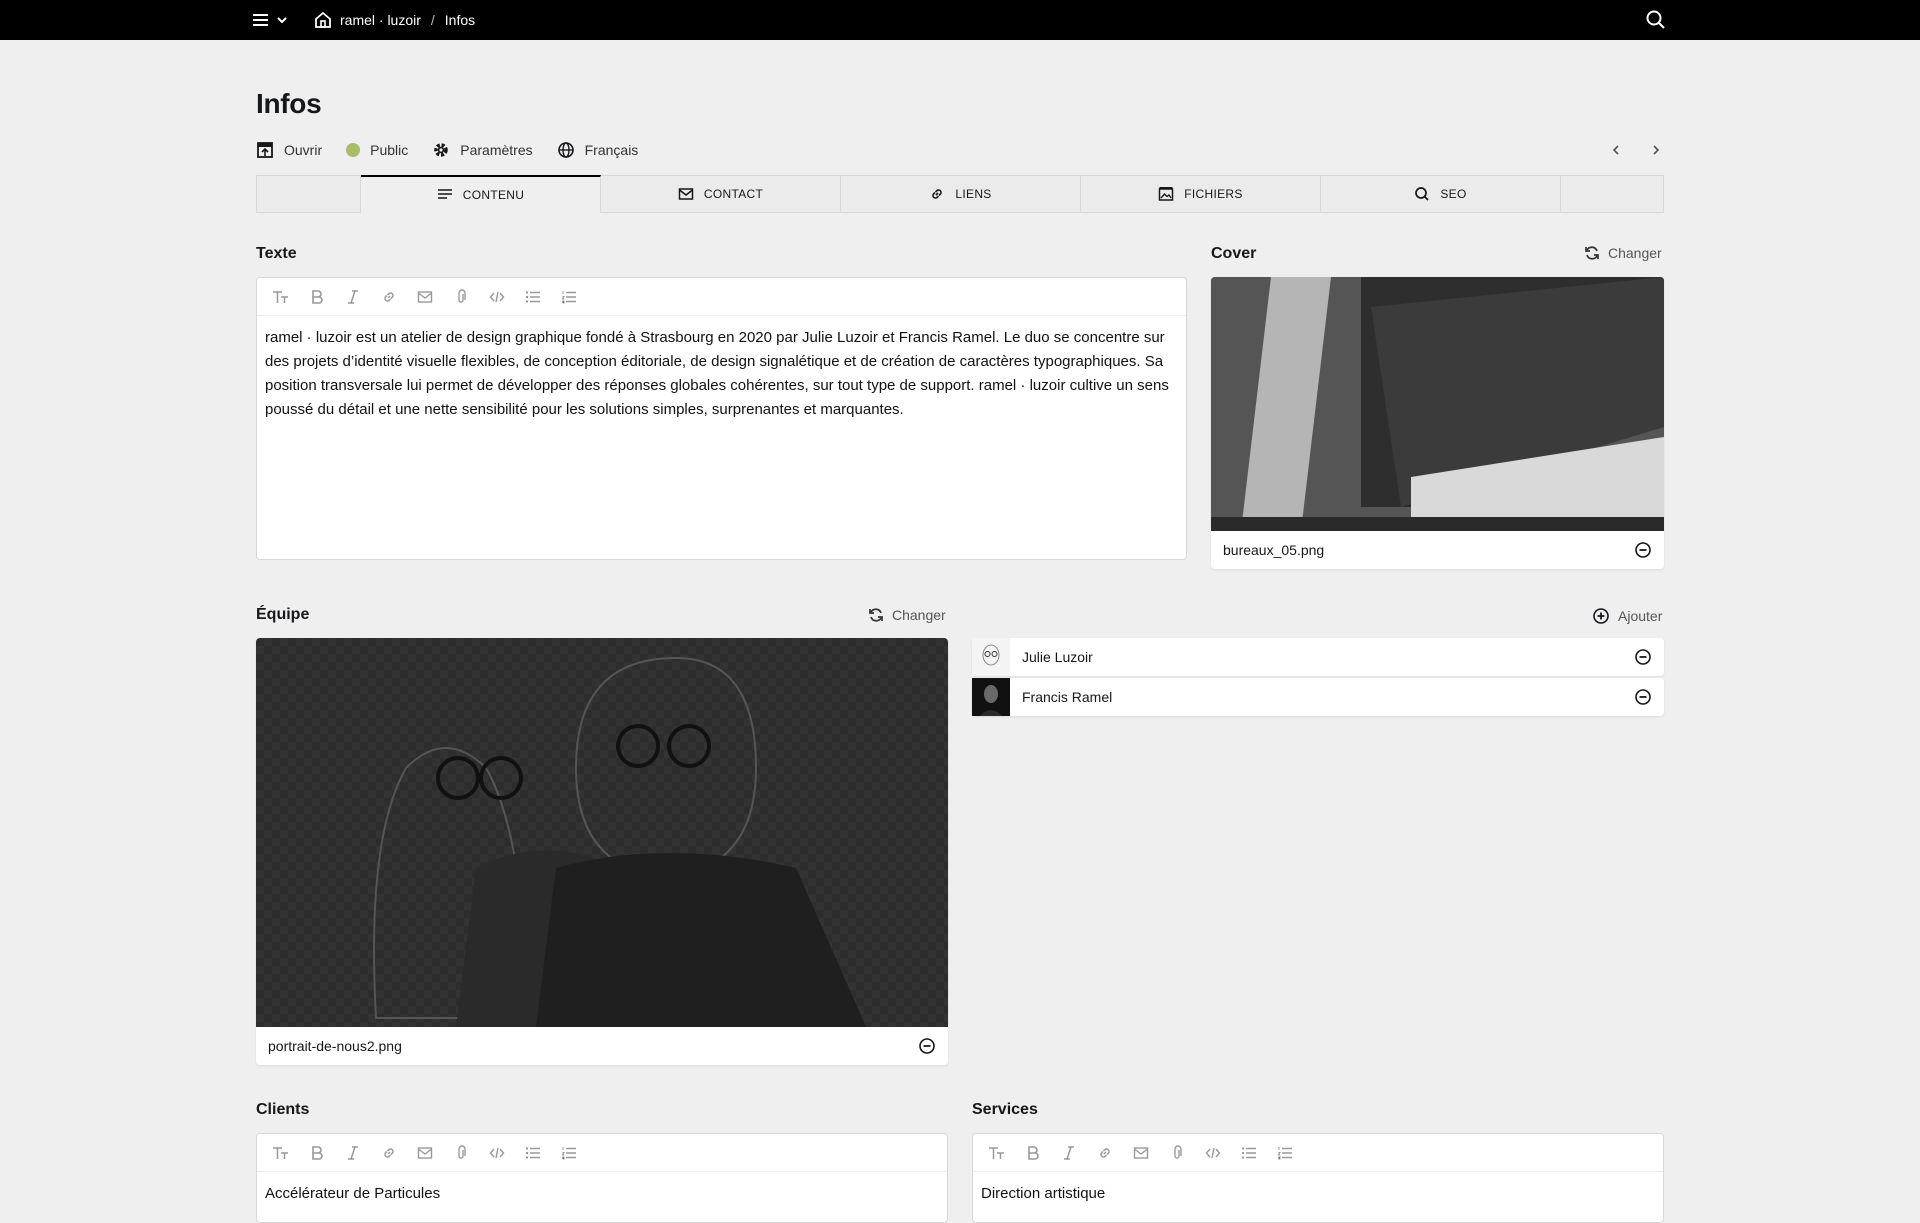 This screenshot has width=1920, height=1223. Describe the element at coordinates (1441, 194) in the screenshot. I see `tab-seo: SEO` at that location.